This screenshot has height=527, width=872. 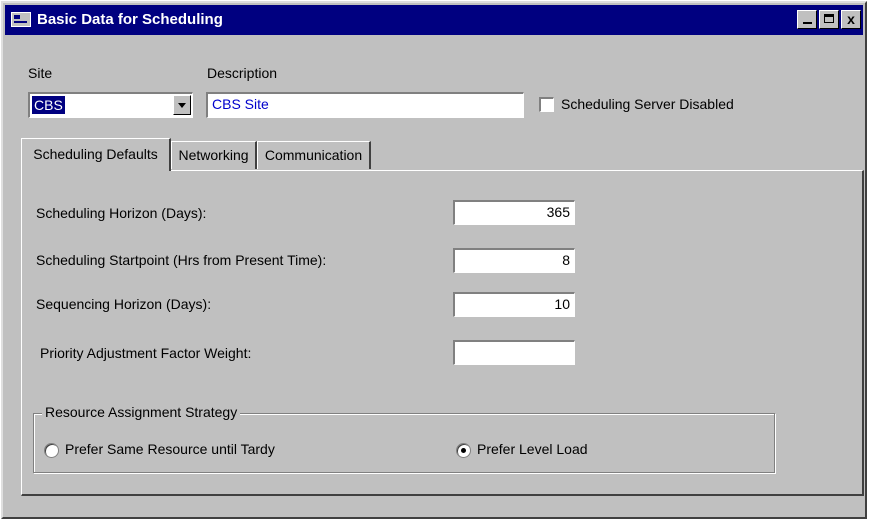 What do you see at coordinates (532, 449) in the screenshot?
I see `prefer-level-load-label: Prefer Level Load` at bounding box center [532, 449].